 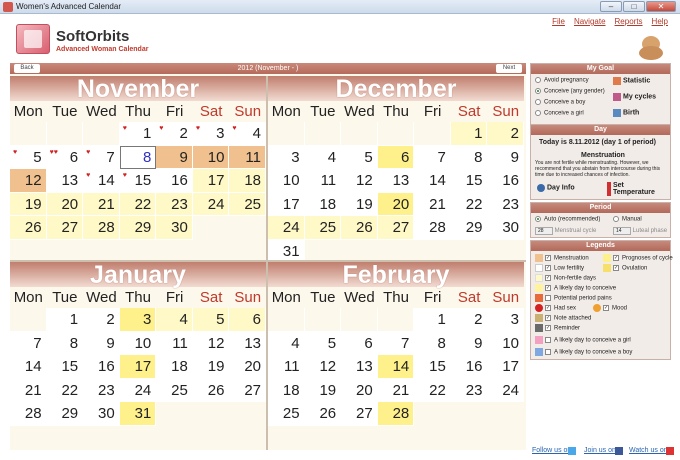 I want to click on maximize-button: □, so click(x=634, y=6).